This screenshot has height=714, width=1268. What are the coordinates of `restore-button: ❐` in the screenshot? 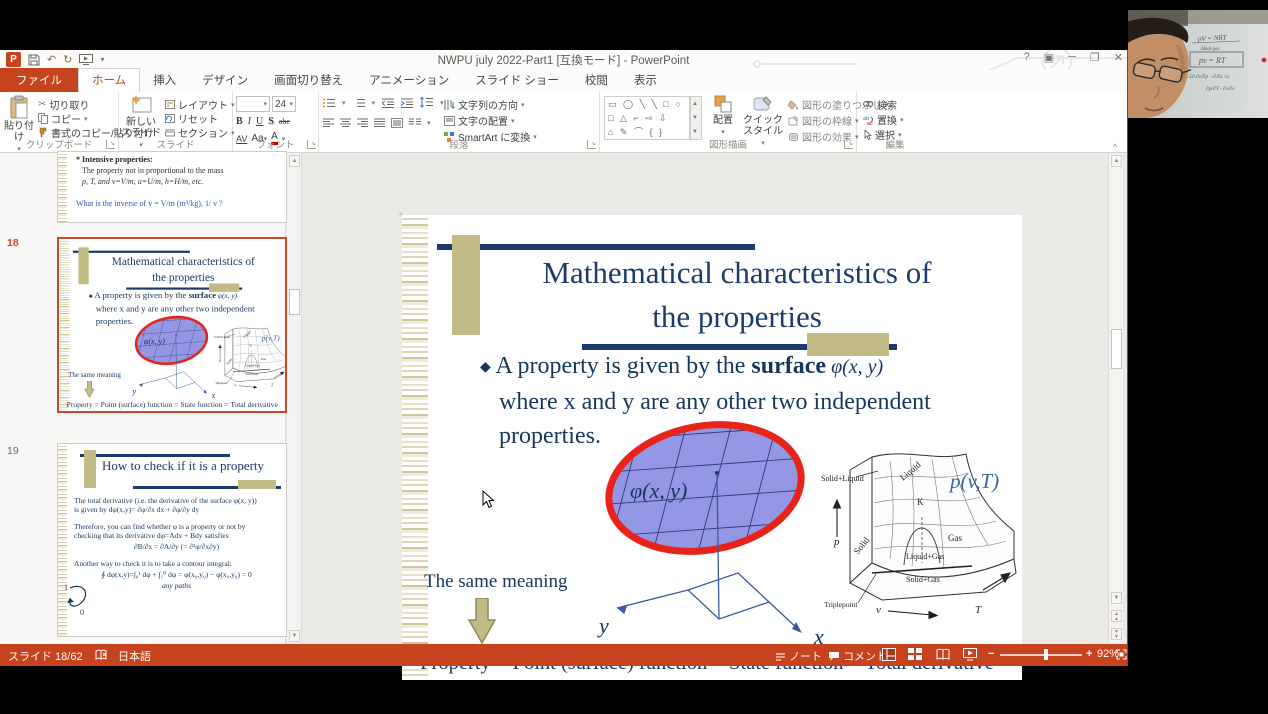 It's located at (1095, 57).